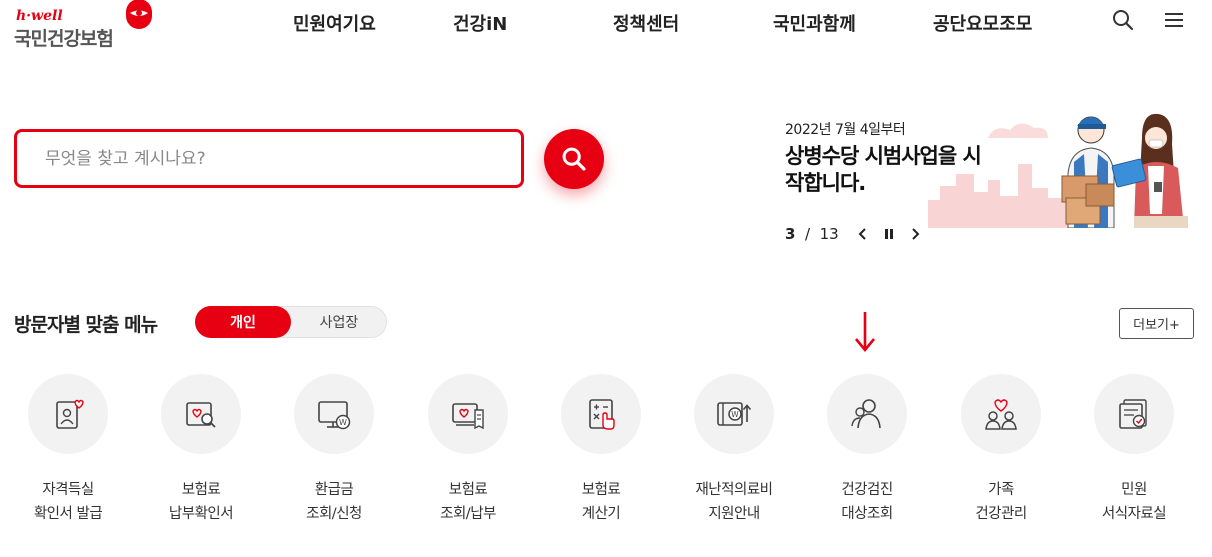 Image resolution: width=1212 pixels, height=557 pixels. I want to click on nav-civil-service: 민원여기요, so click(334, 23).